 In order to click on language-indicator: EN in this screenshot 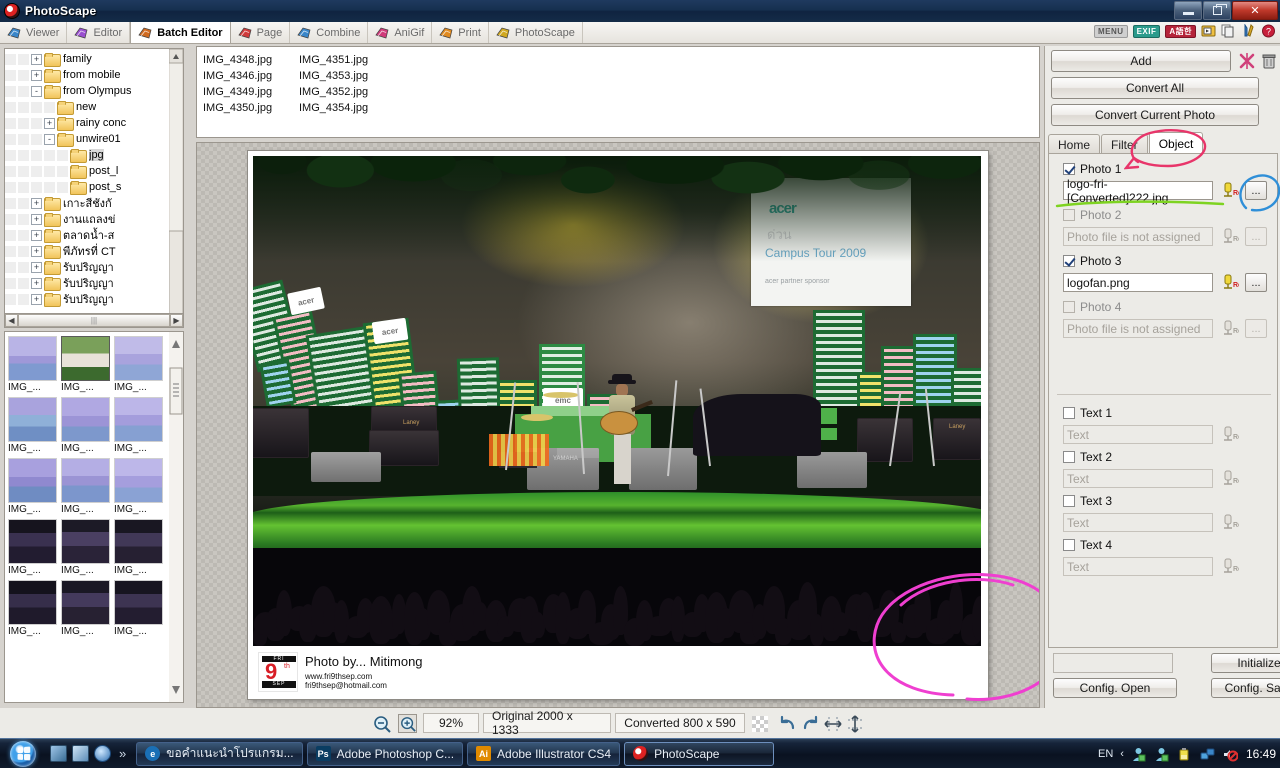, I will do `click(1105, 754)`.